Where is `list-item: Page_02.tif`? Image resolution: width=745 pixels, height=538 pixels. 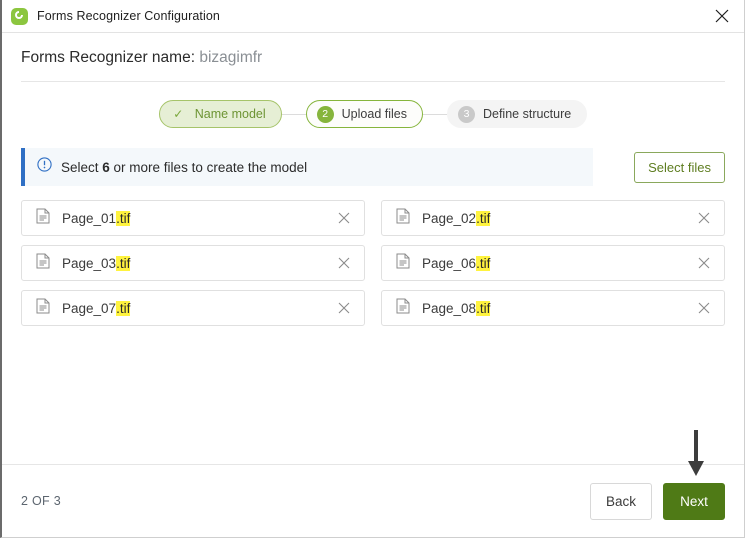
list-item: Page_02.tif is located at coordinates (553, 218).